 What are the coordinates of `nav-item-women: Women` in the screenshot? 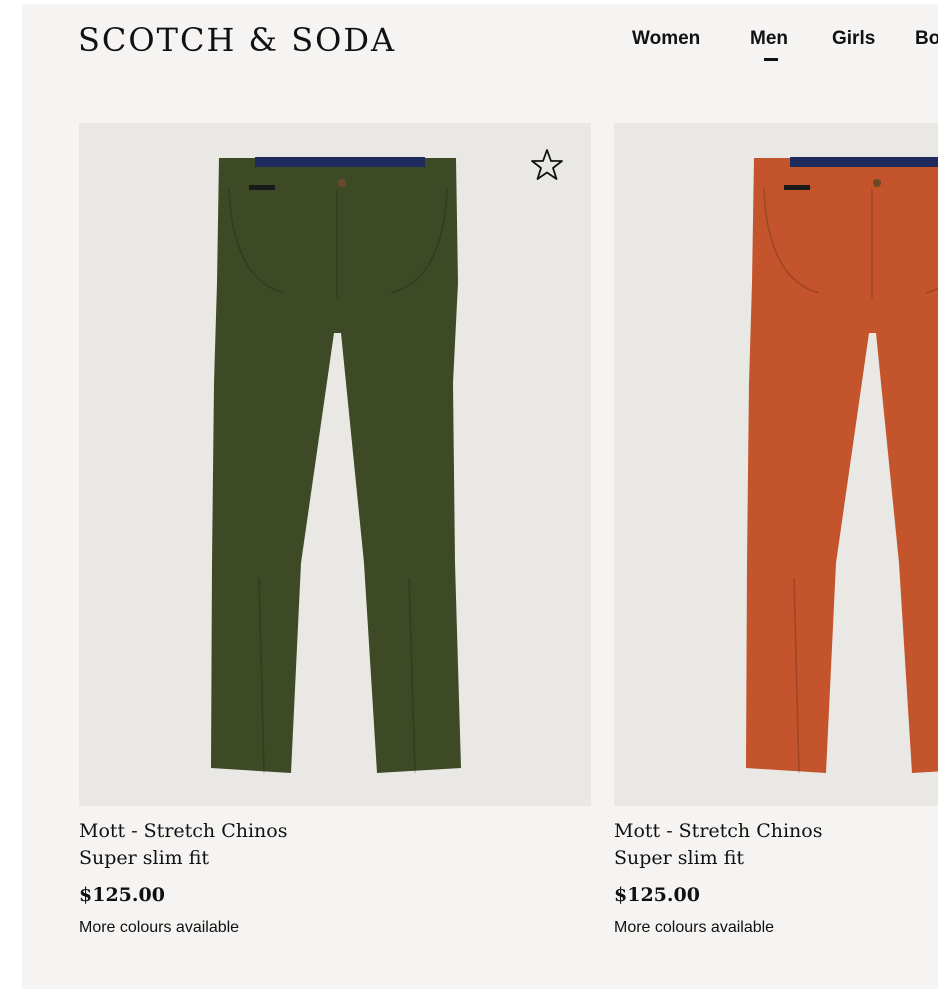 It's located at (666, 39).